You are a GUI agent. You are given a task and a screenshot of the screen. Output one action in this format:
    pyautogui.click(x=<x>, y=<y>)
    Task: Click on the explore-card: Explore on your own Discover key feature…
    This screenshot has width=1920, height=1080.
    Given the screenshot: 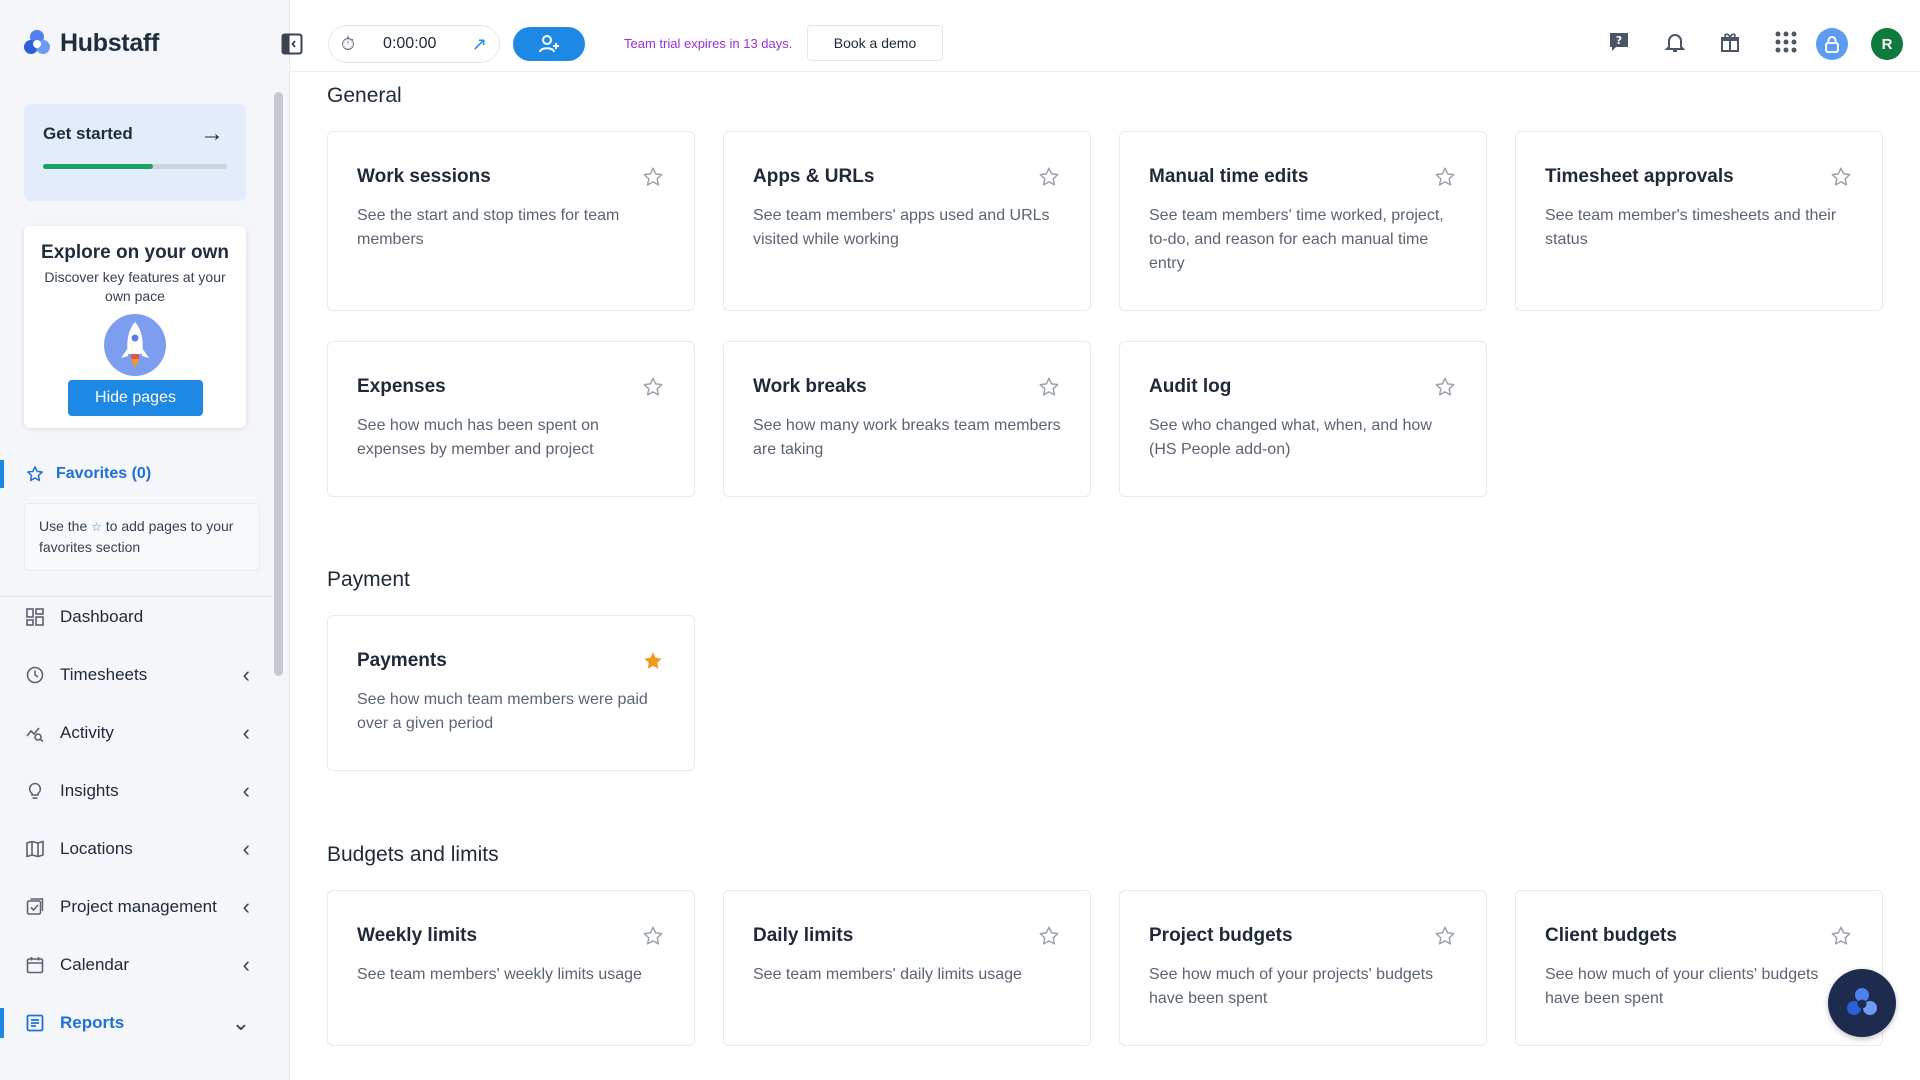 What is the action you would take?
    pyautogui.click(x=135, y=327)
    